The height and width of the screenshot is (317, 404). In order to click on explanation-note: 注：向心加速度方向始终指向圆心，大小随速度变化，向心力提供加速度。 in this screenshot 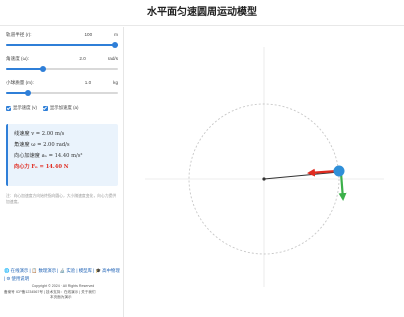, I will do `click(61, 199)`.